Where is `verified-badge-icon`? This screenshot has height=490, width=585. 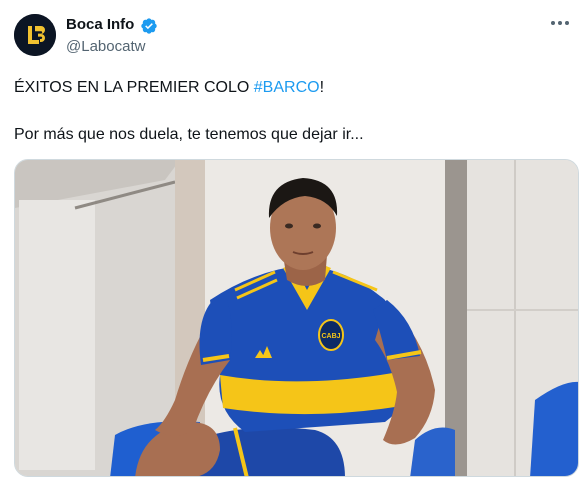 verified-badge-icon is located at coordinates (149, 26).